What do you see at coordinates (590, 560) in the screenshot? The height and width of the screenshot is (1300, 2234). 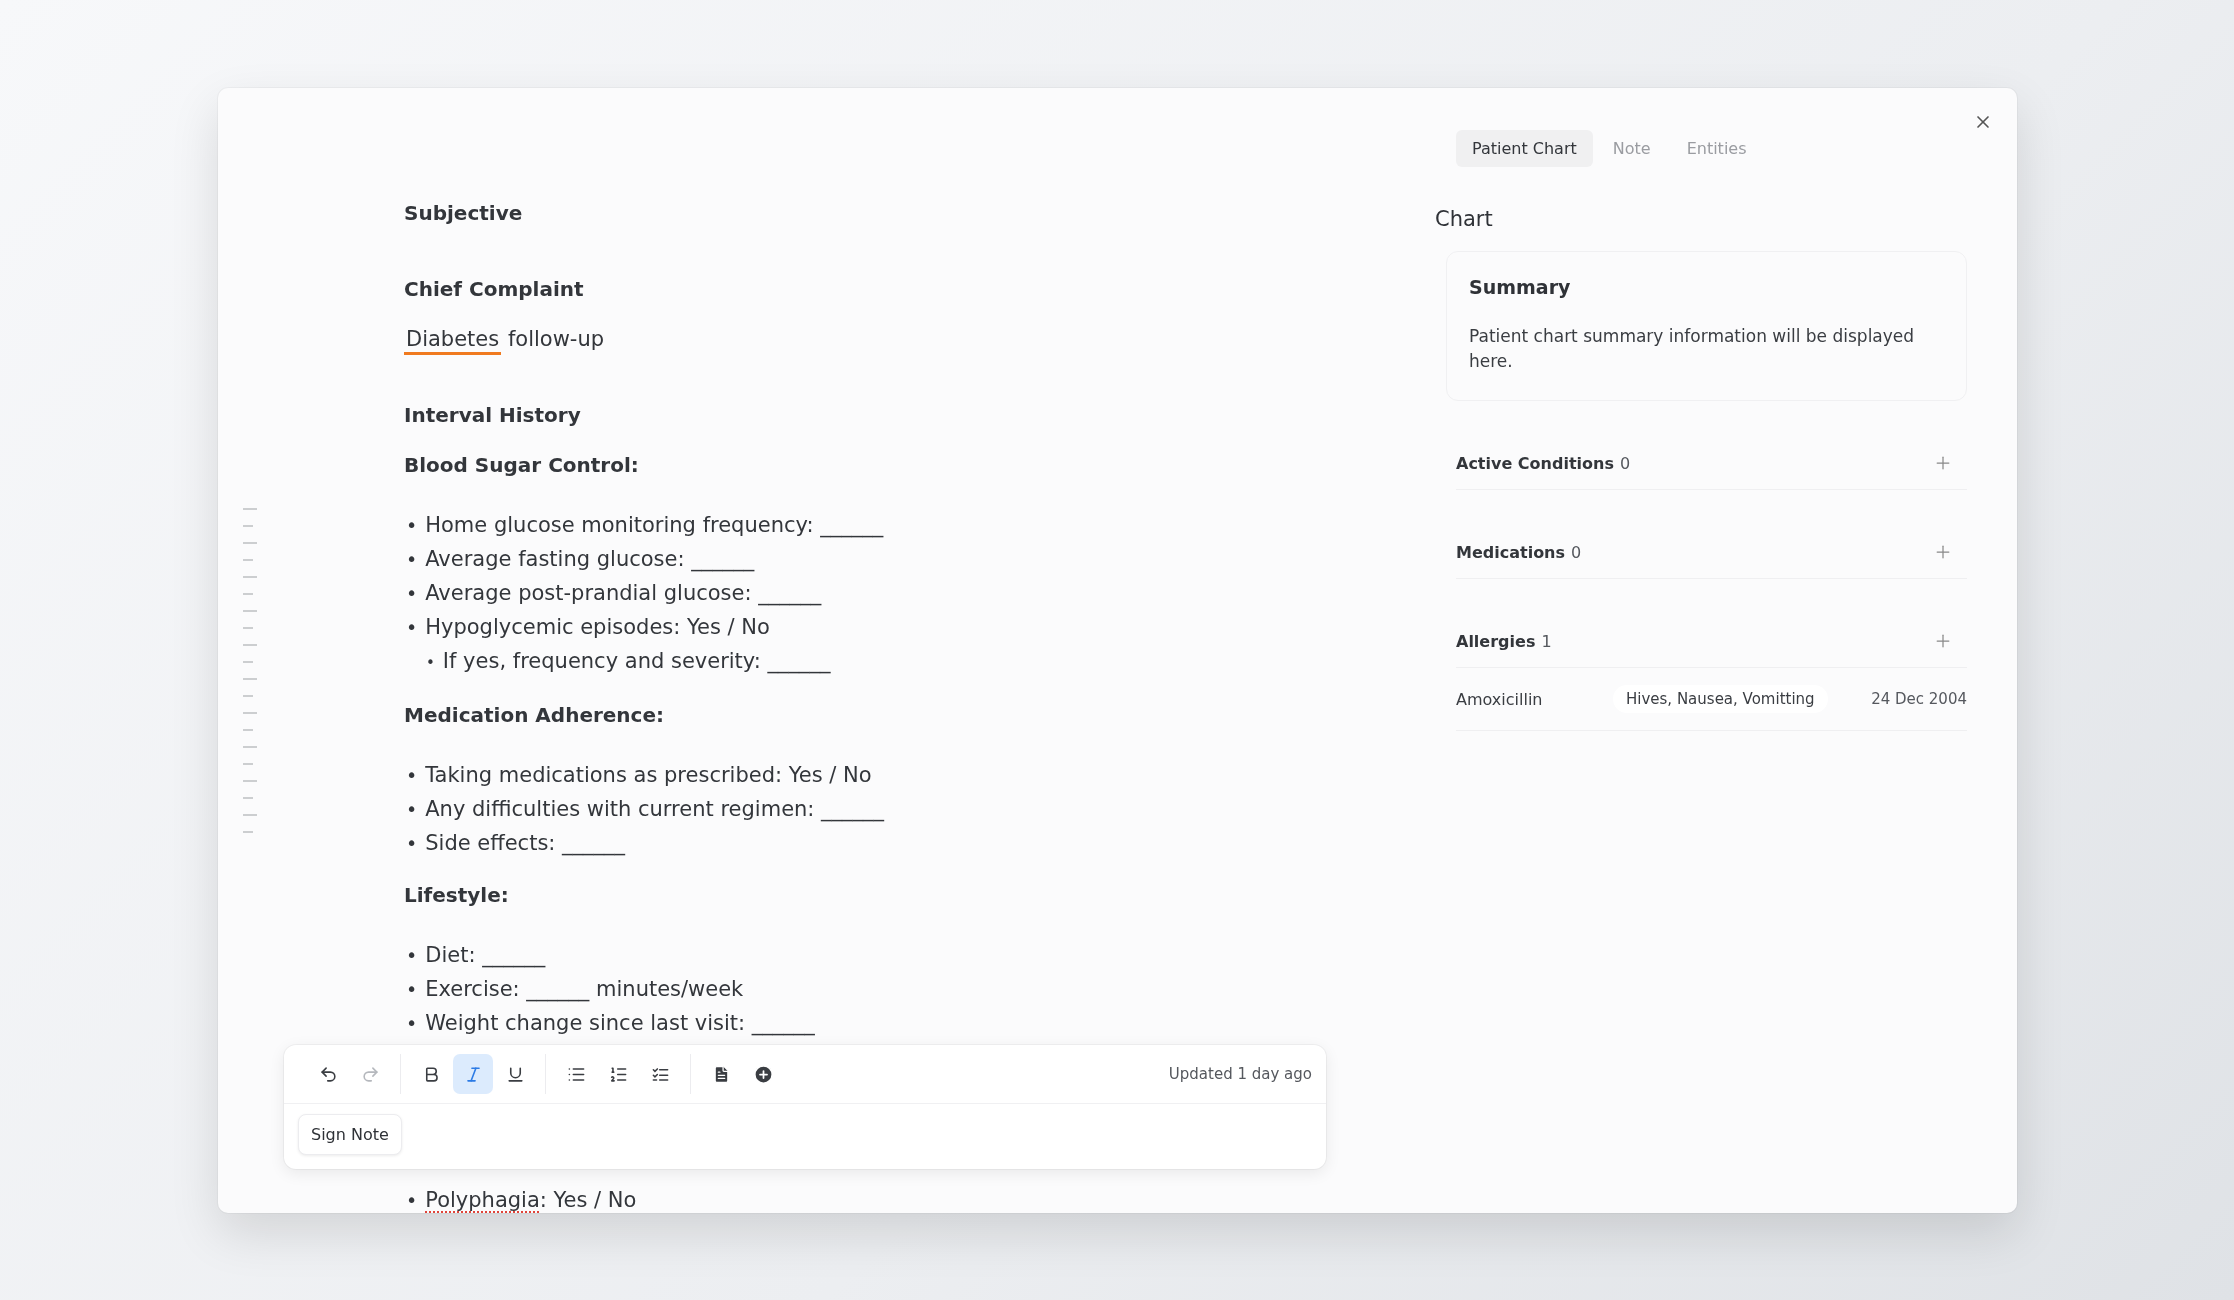 I see `list-item-text: Average fasting glucose: ______` at bounding box center [590, 560].